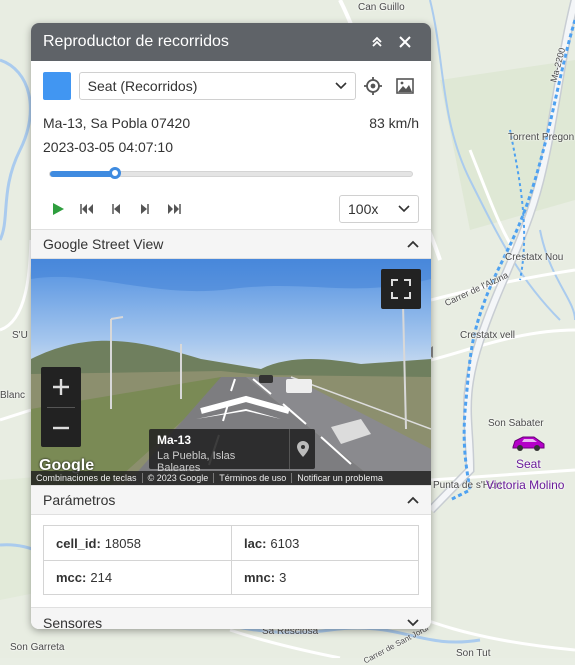  I want to click on double-chevron-up-icon, so click(377, 41).